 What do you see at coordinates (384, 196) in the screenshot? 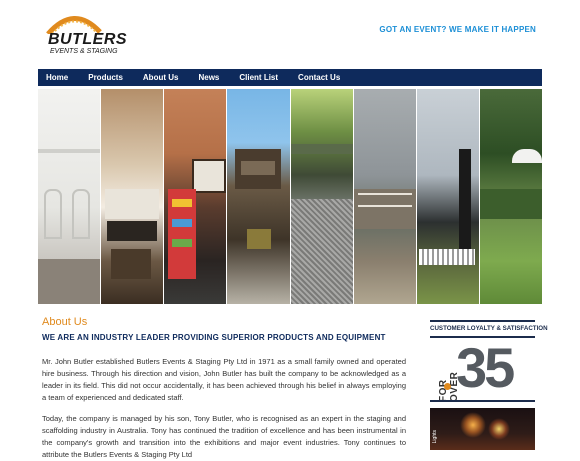
I see `grandstand-photo` at bounding box center [384, 196].